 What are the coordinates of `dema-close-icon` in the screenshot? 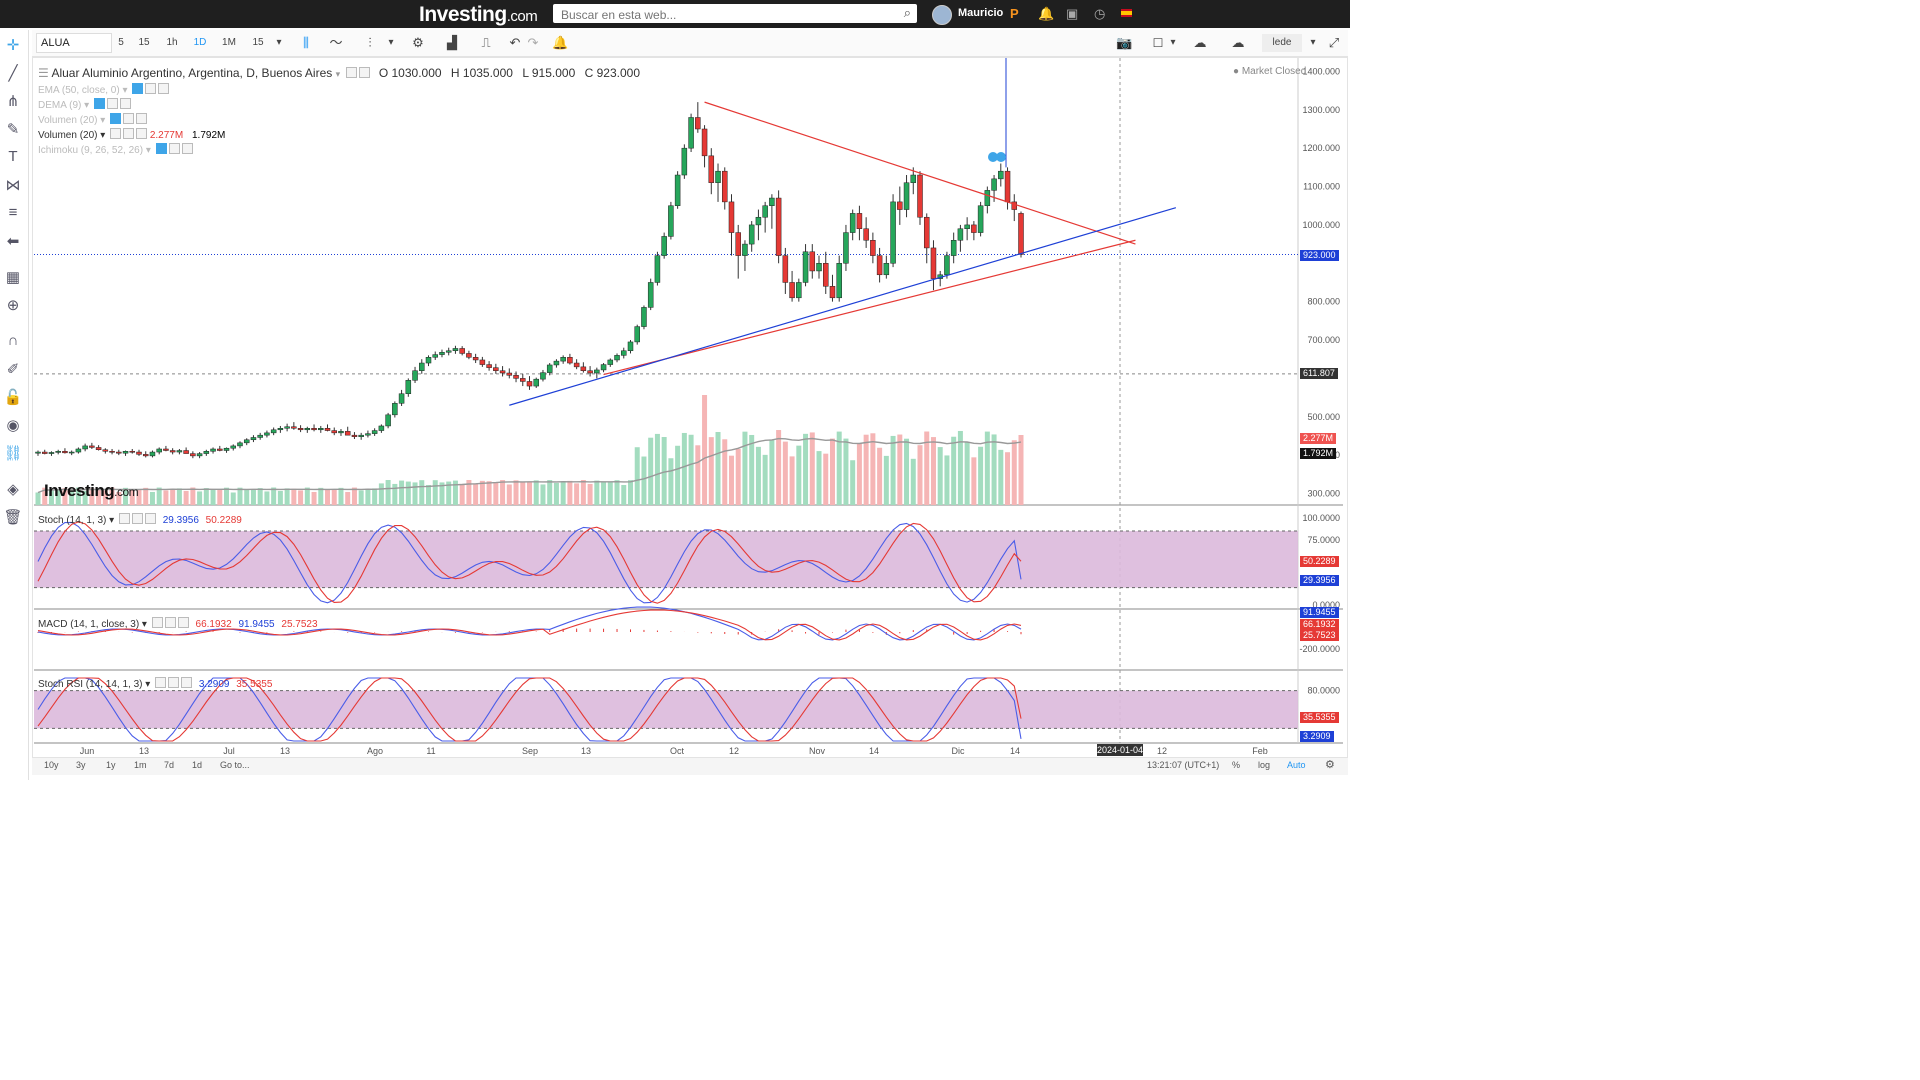 It's located at (125, 103).